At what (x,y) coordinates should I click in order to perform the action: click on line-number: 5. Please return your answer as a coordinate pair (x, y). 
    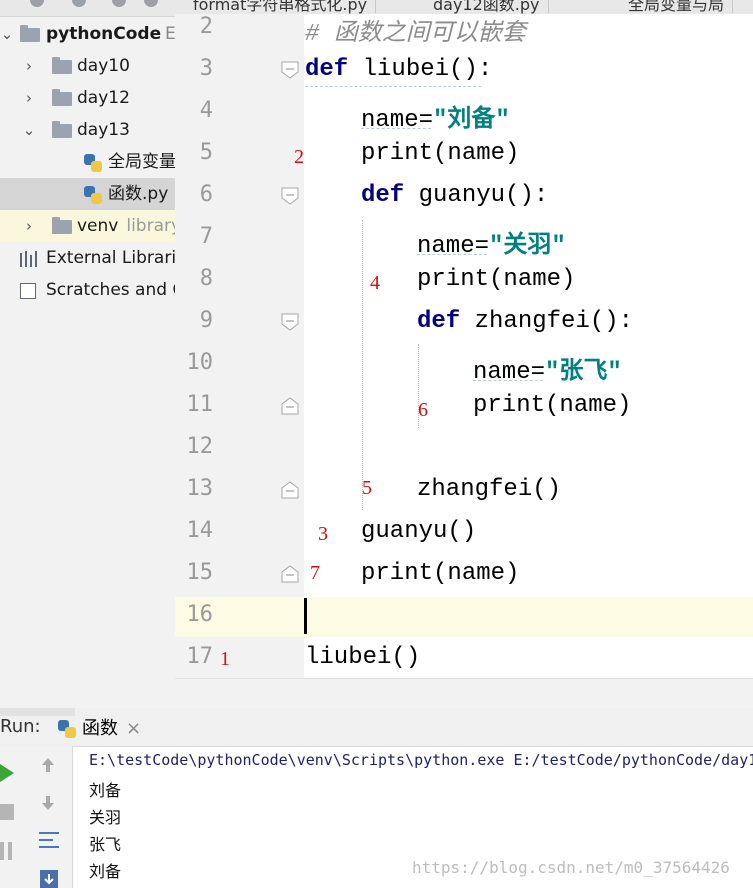
    Looking at the image, I should click on (206, 152).